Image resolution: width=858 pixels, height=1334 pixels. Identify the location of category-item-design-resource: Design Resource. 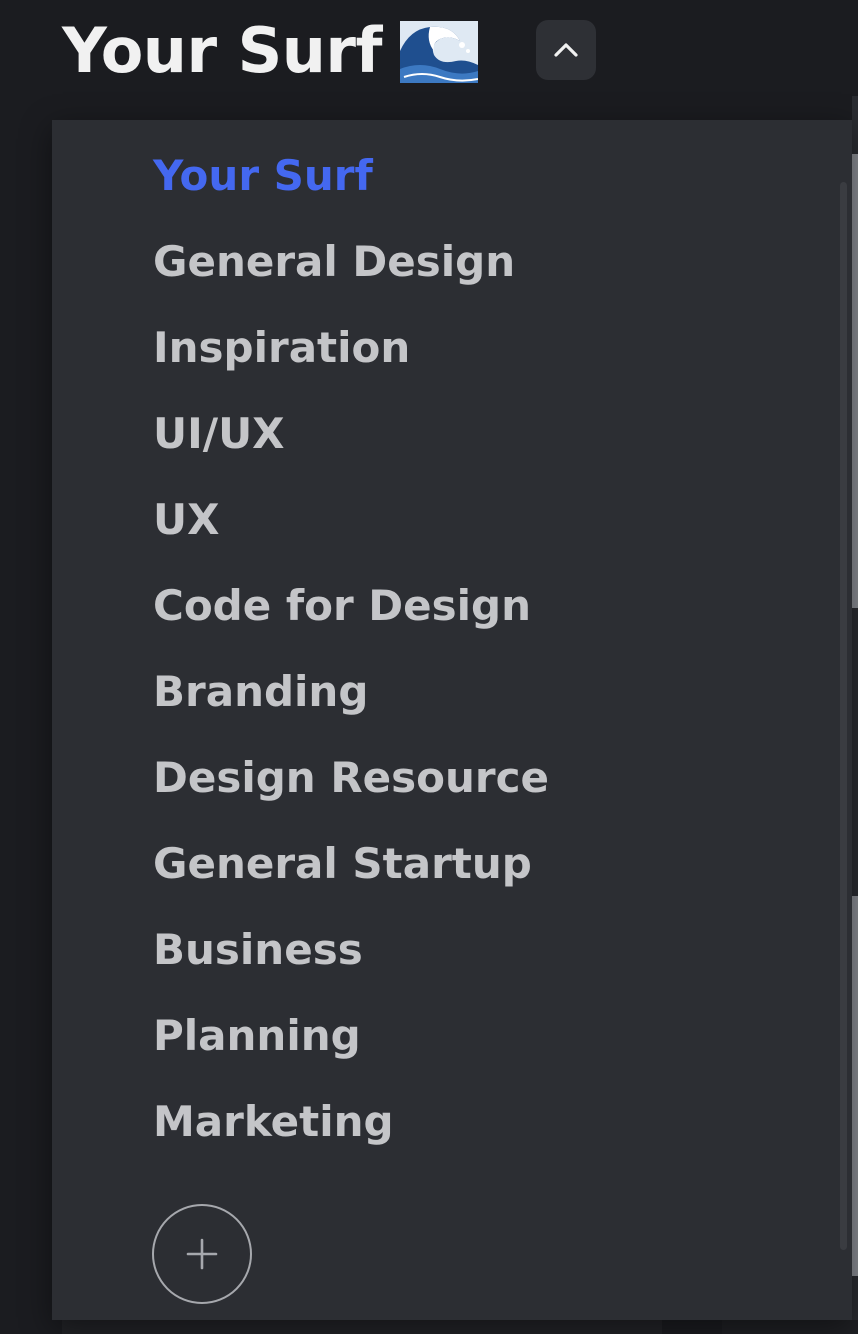
(351, 777).